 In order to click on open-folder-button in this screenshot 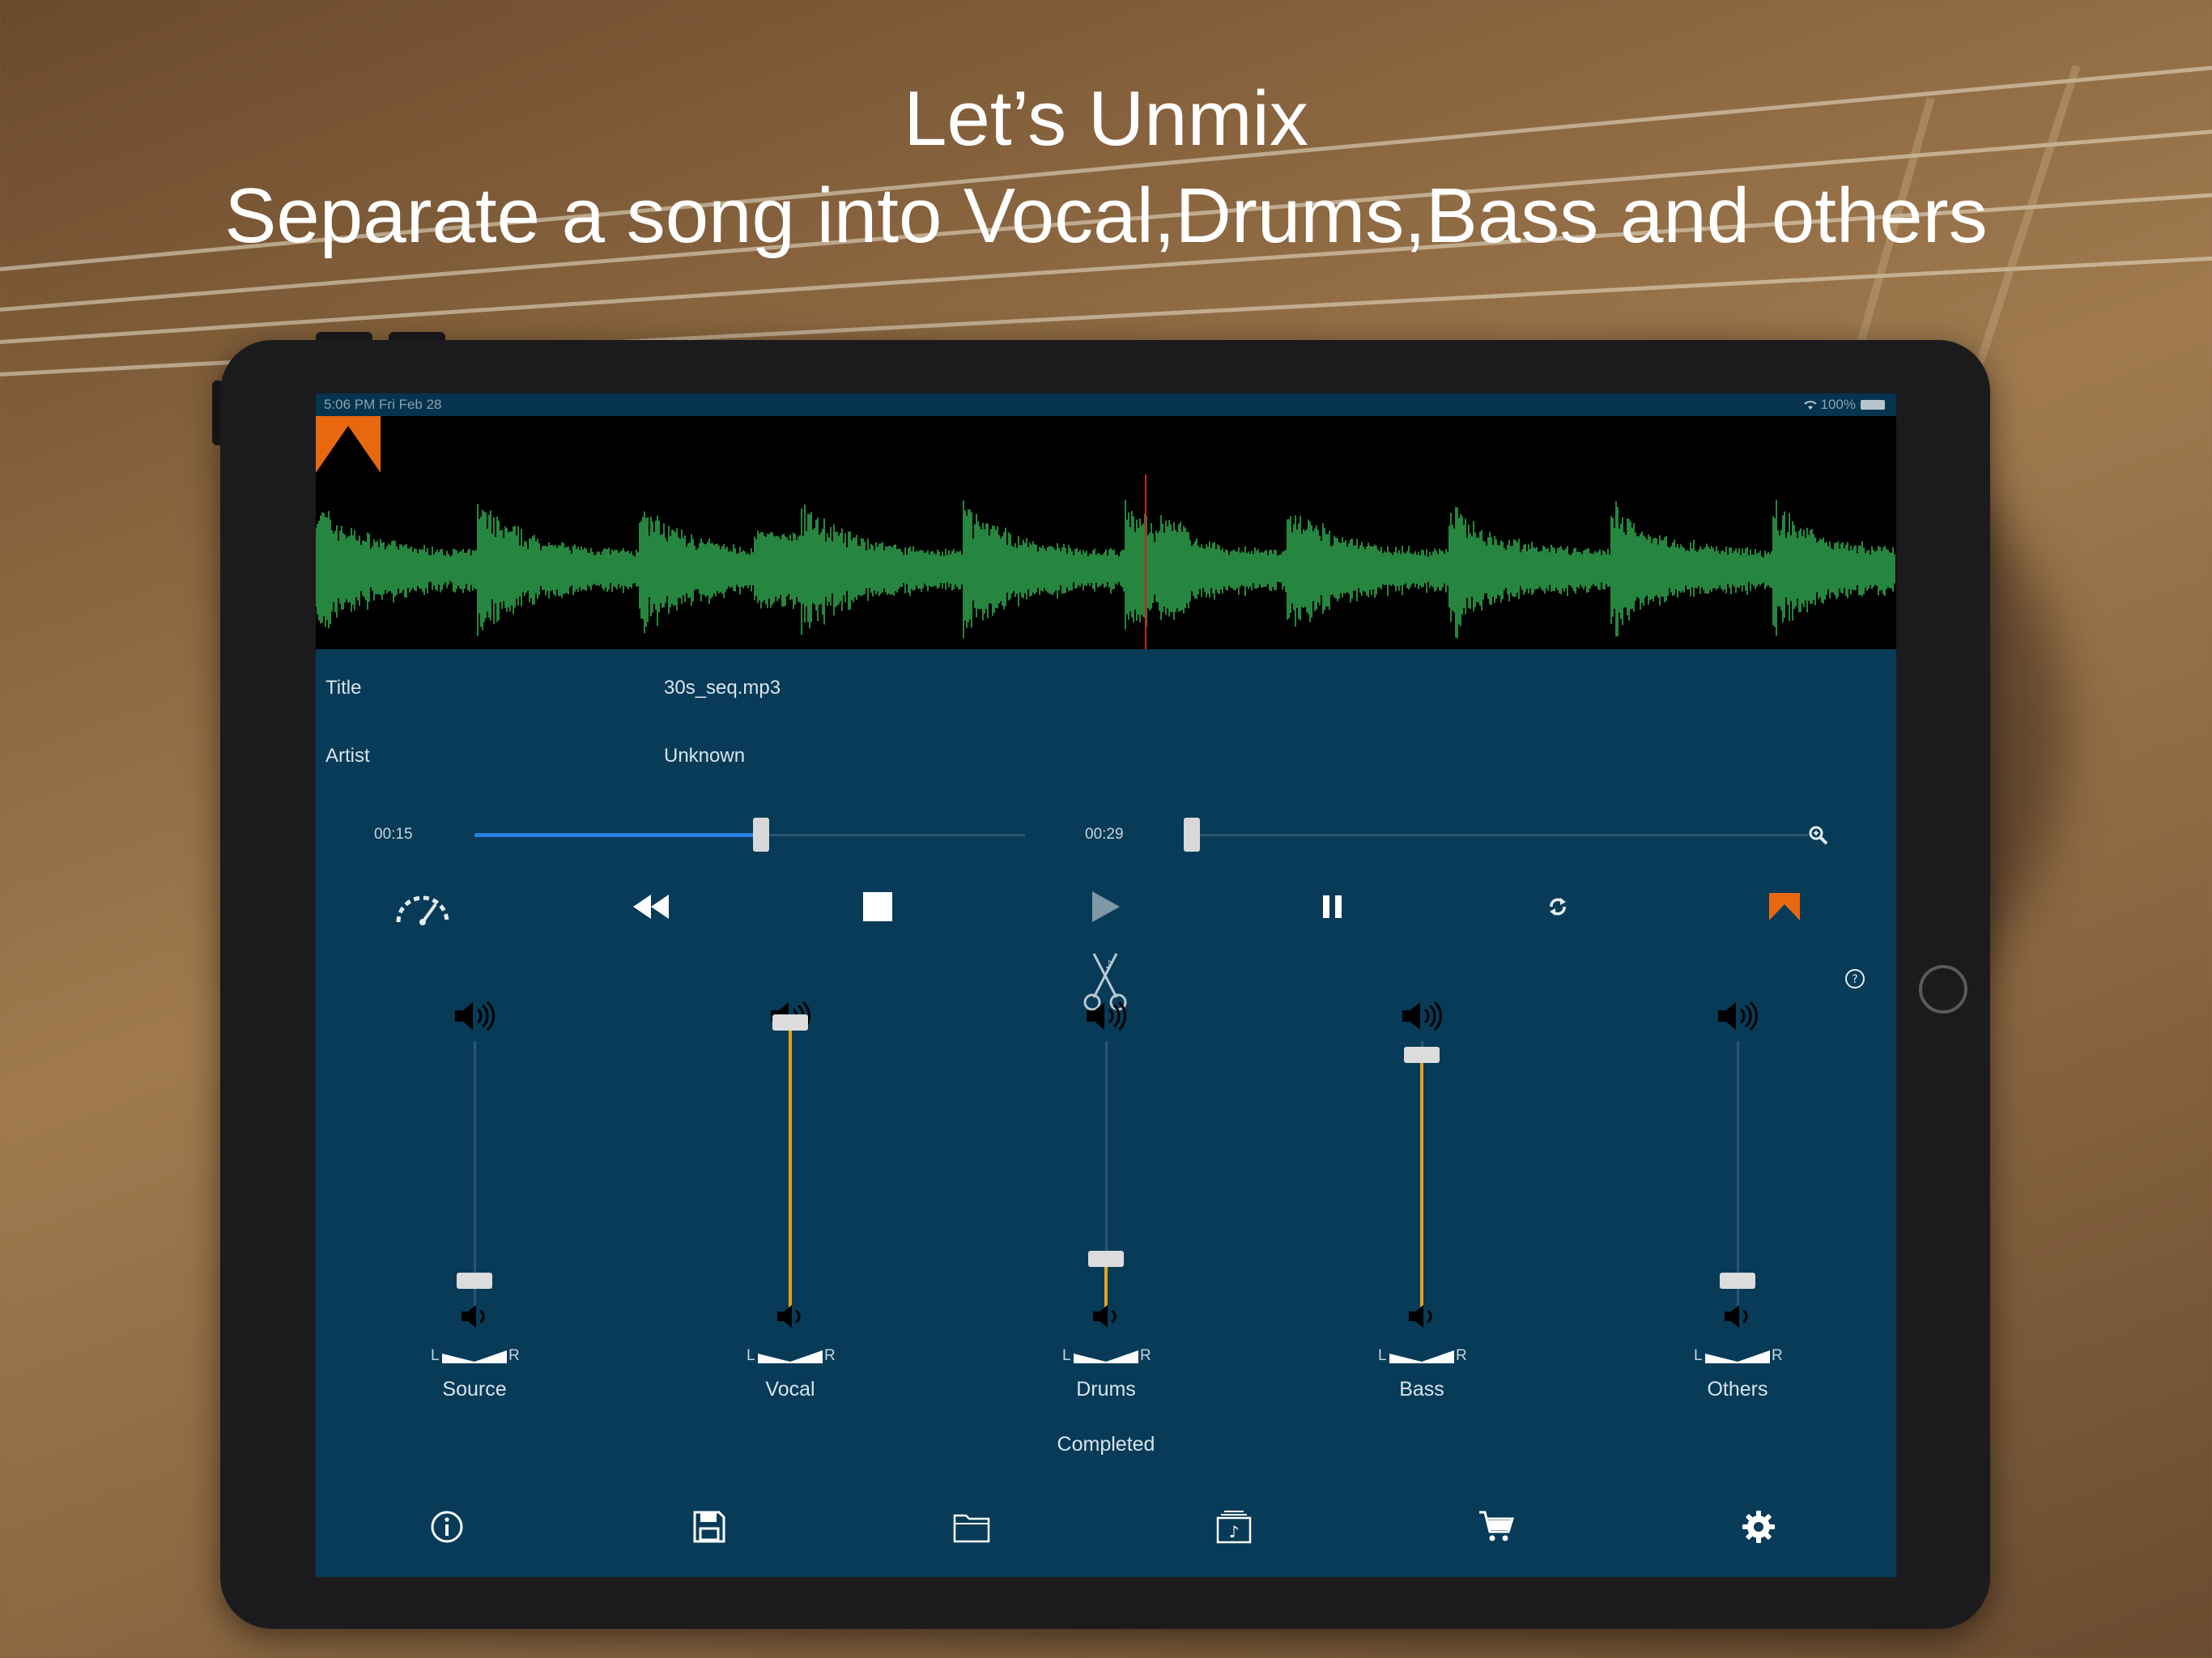, I will do `click(971, 1527)`.